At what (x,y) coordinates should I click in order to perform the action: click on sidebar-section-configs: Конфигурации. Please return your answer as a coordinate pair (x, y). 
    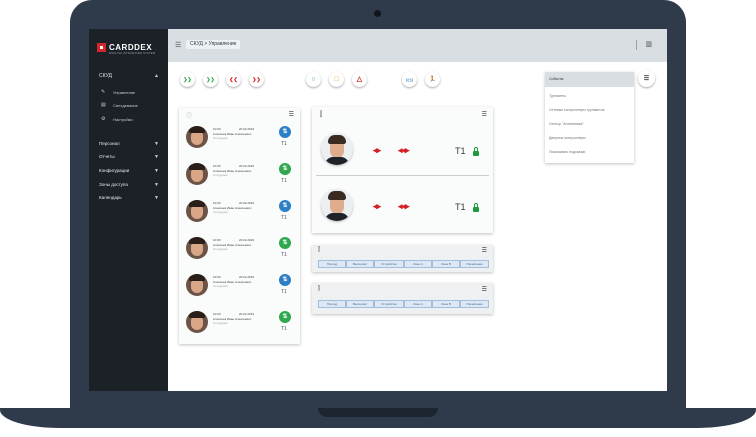
    Looking at the image, I should click on (114, 170).